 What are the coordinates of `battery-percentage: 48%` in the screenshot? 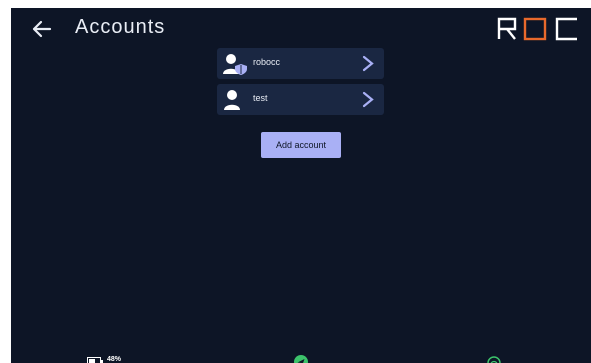 It's located at (114, 359).